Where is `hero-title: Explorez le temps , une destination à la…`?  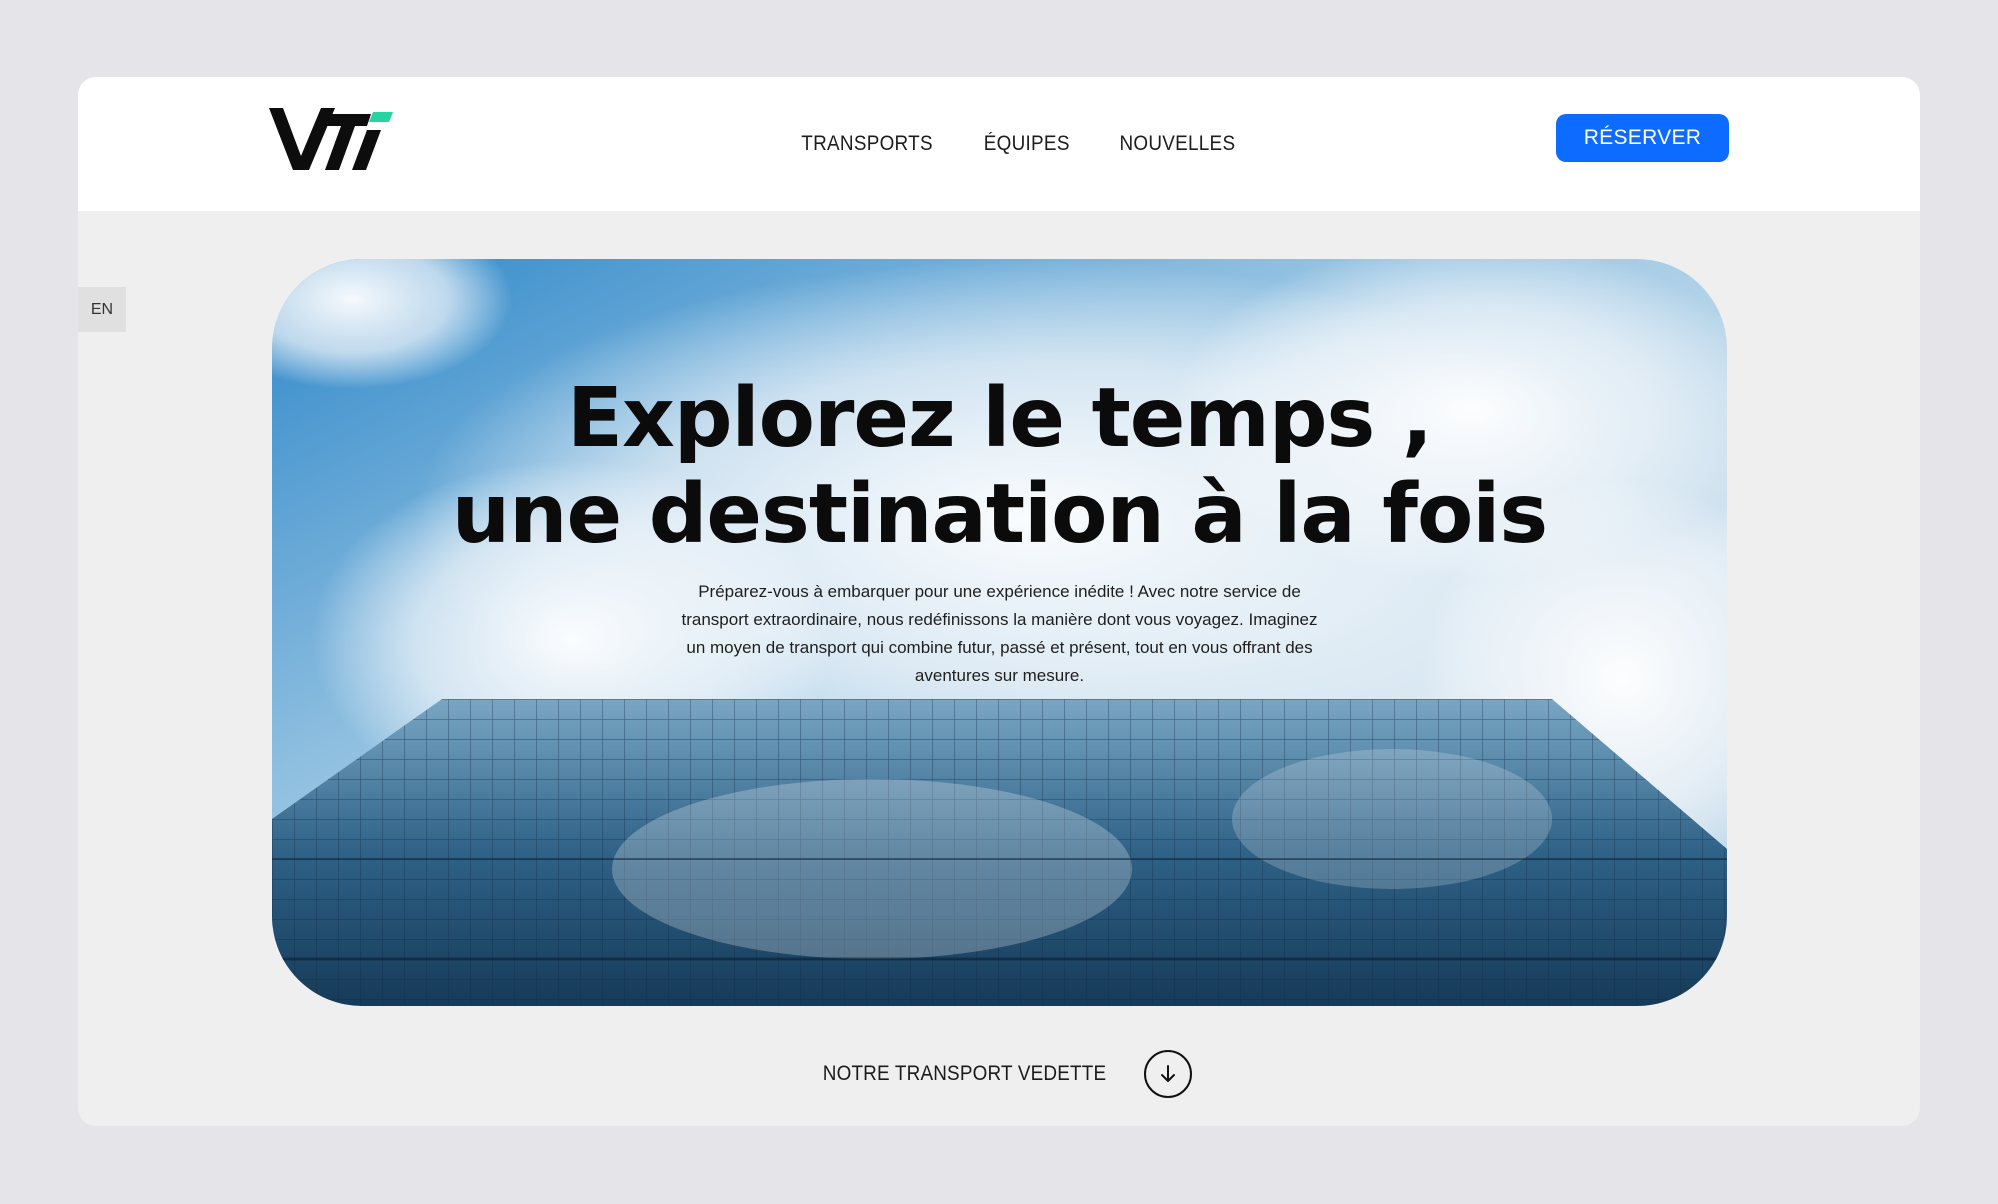 hero-title: Explorez le temps , une destination à la… is located at coordinates (999, 467).